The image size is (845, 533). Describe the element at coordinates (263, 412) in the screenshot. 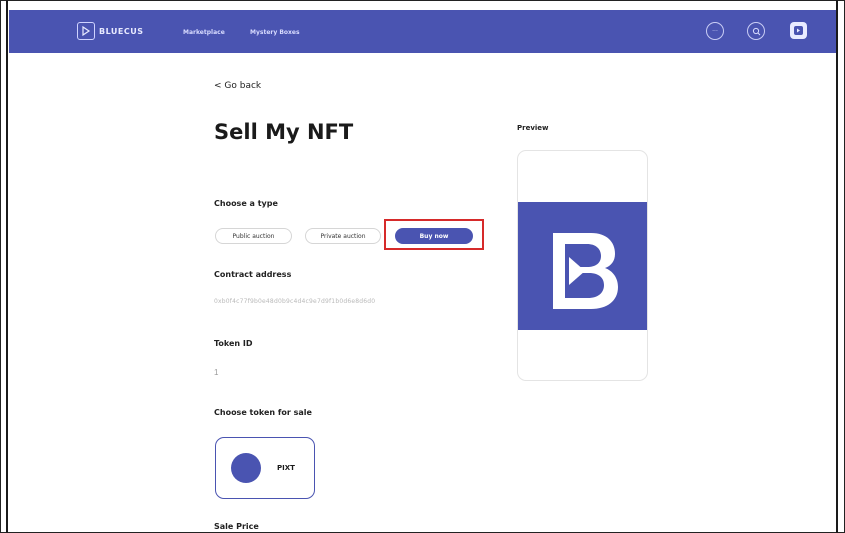

I see `choose-token-label: Choose token for sale` at that location.